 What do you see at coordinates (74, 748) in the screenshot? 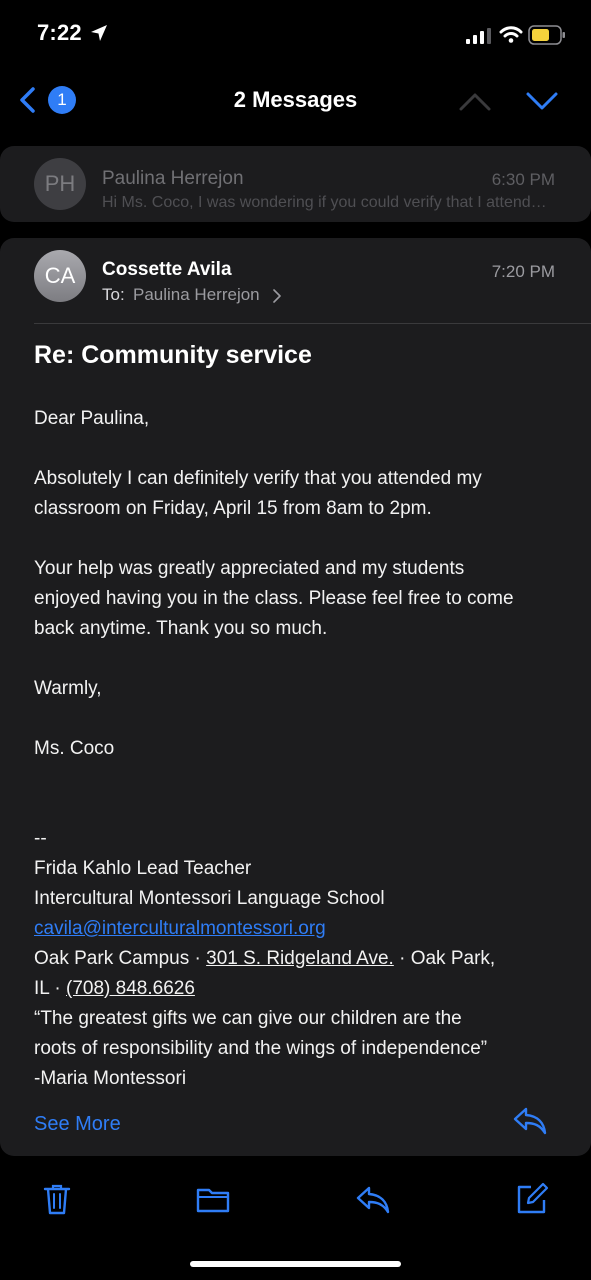
I see `signoff: Ms. Coco` at bounding box center [74, 748].